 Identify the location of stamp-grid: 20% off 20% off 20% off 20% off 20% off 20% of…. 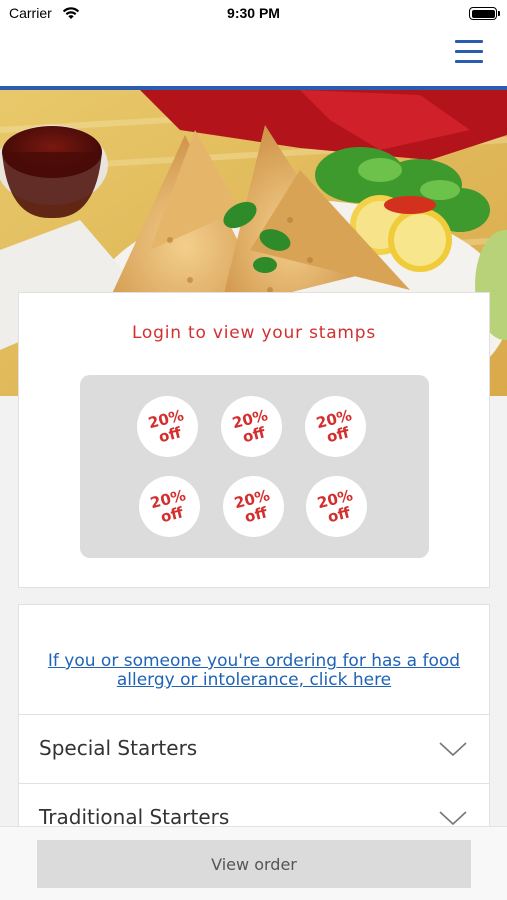
(254, 466).